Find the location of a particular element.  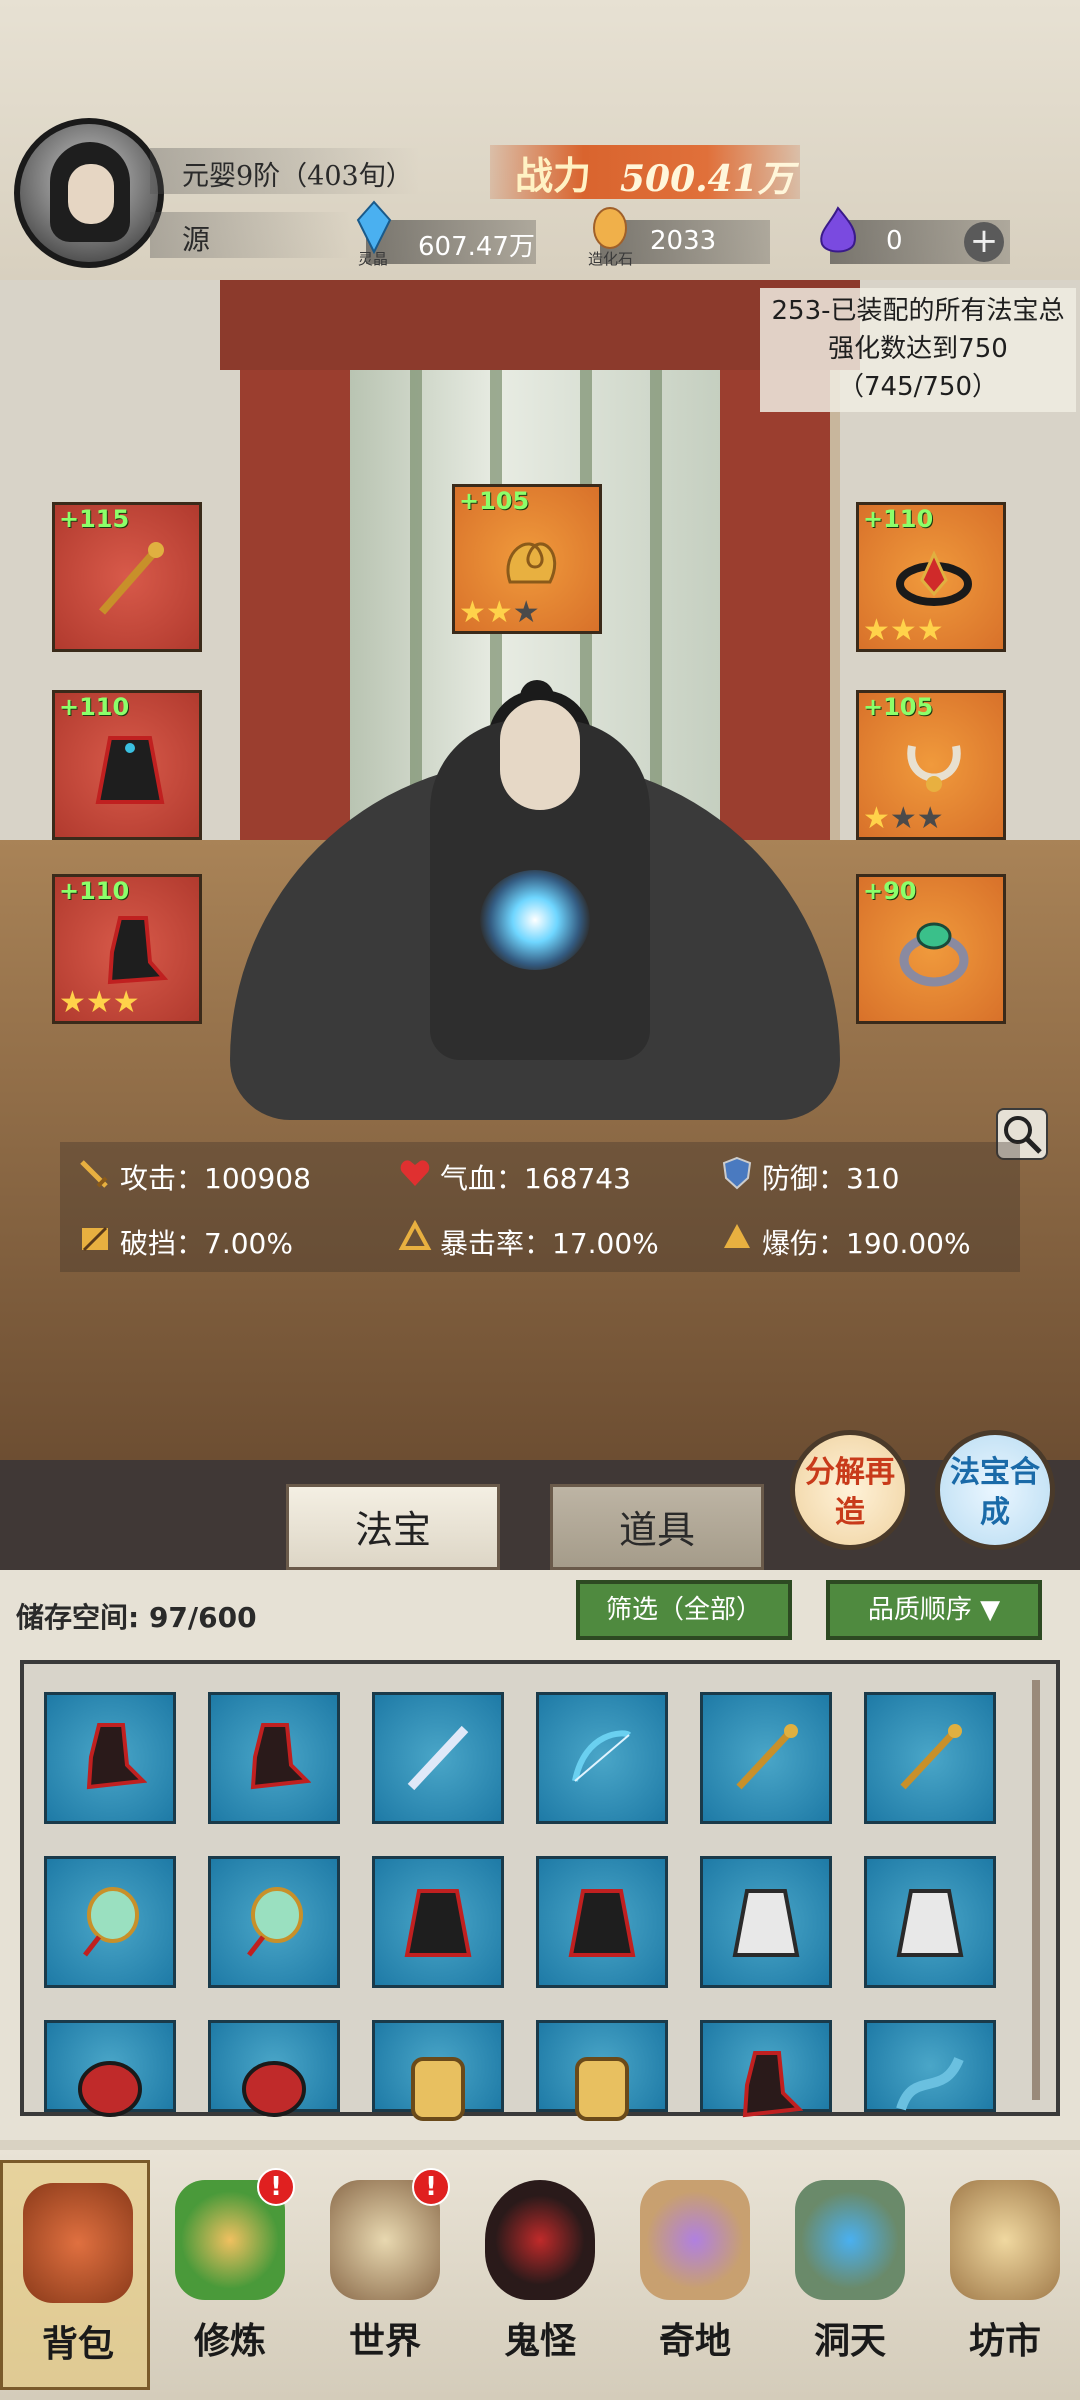

nav-label: 洞天 is located at coordinates (849, 2341).